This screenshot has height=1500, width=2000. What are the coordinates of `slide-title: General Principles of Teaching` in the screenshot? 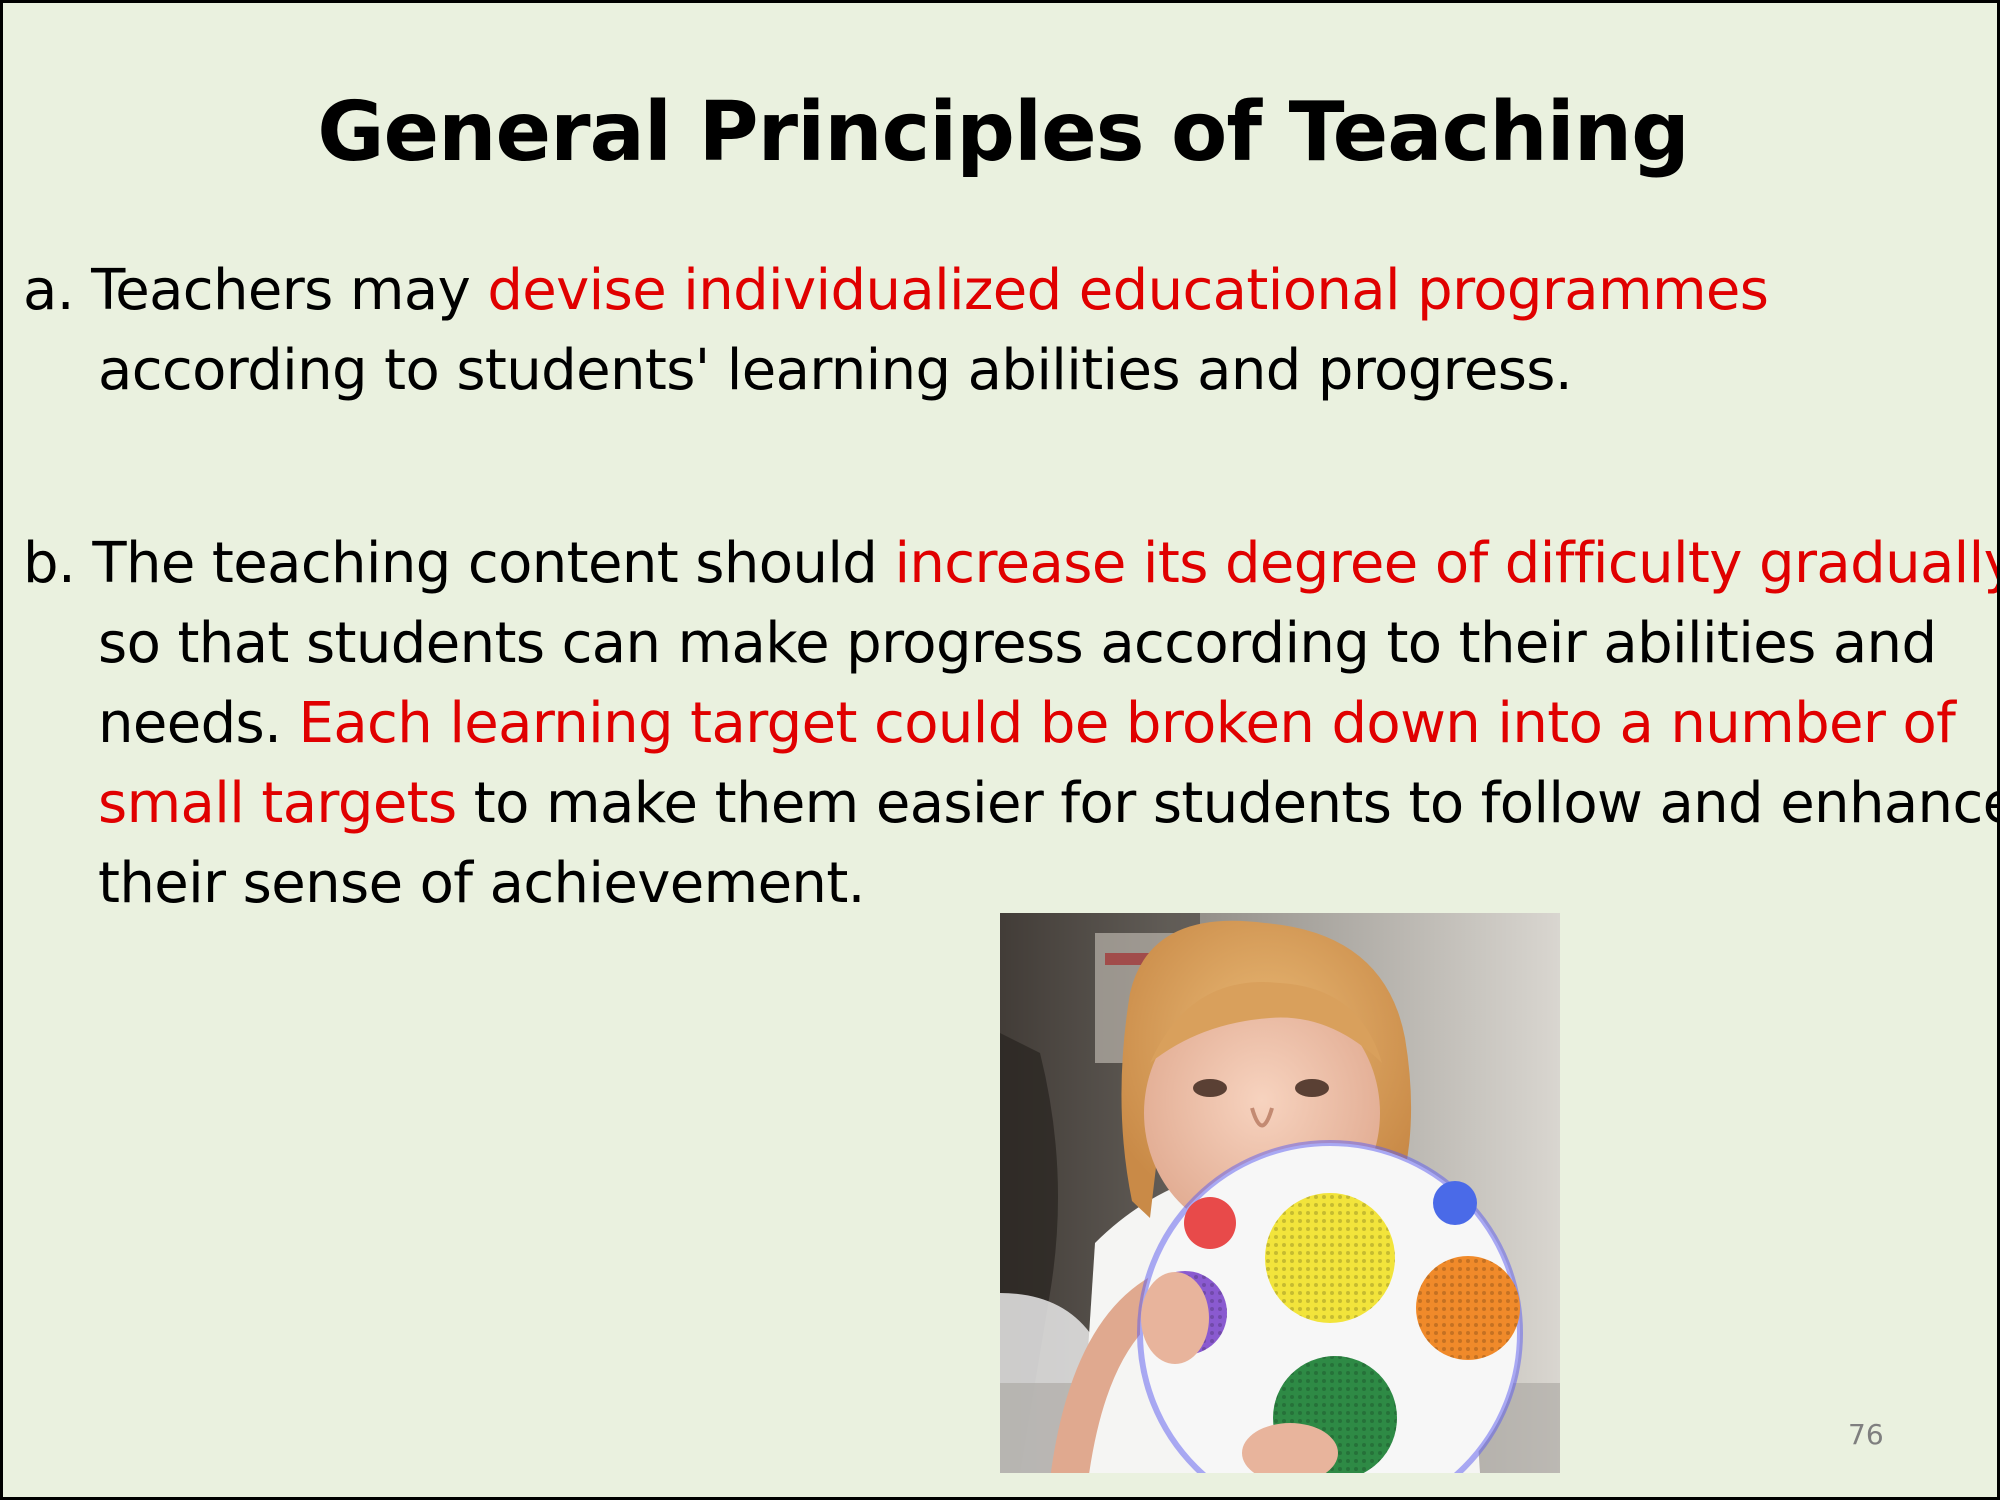 It's located at (1003, 132).